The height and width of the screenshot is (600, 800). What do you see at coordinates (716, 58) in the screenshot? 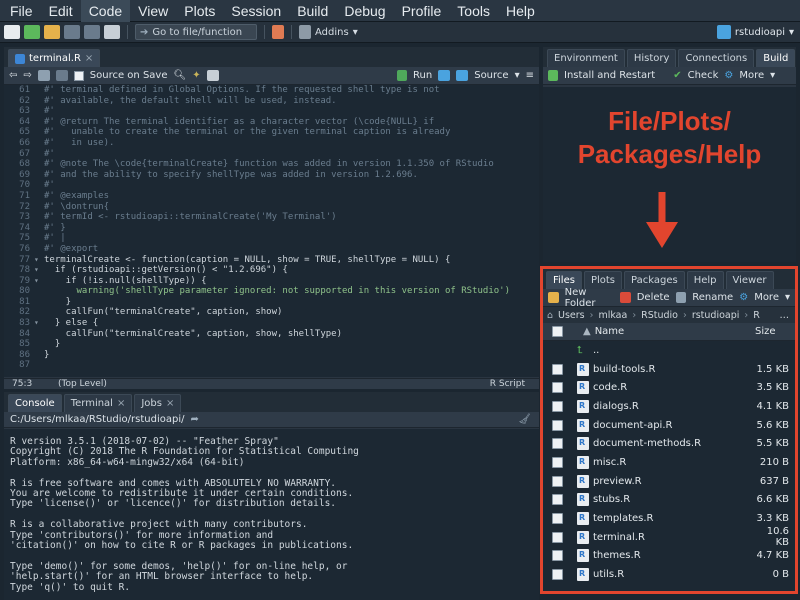
I see `tab-connections: Connections` at bounding box center [716, 58].